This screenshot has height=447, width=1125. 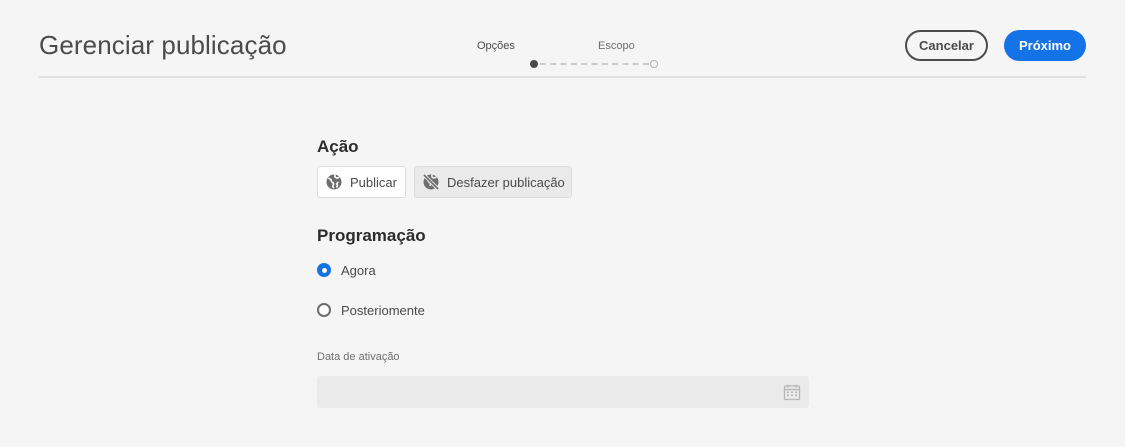 I want to click on calendar-icon, so click(x=792, y=392).